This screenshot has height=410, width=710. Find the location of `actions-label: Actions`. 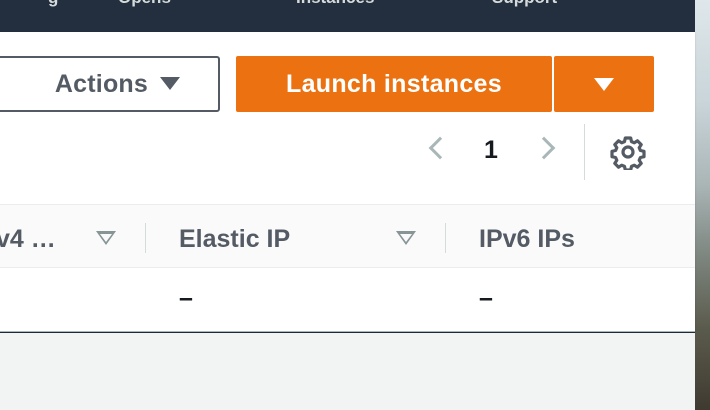

actions-label: Actions is located at coordinates (101, 83).